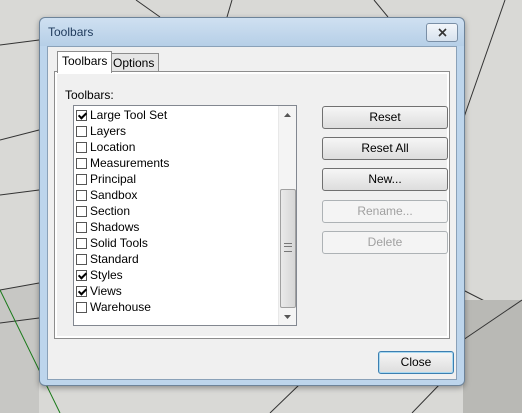  I want to click on arrow-down-icon, so click(287, 316).